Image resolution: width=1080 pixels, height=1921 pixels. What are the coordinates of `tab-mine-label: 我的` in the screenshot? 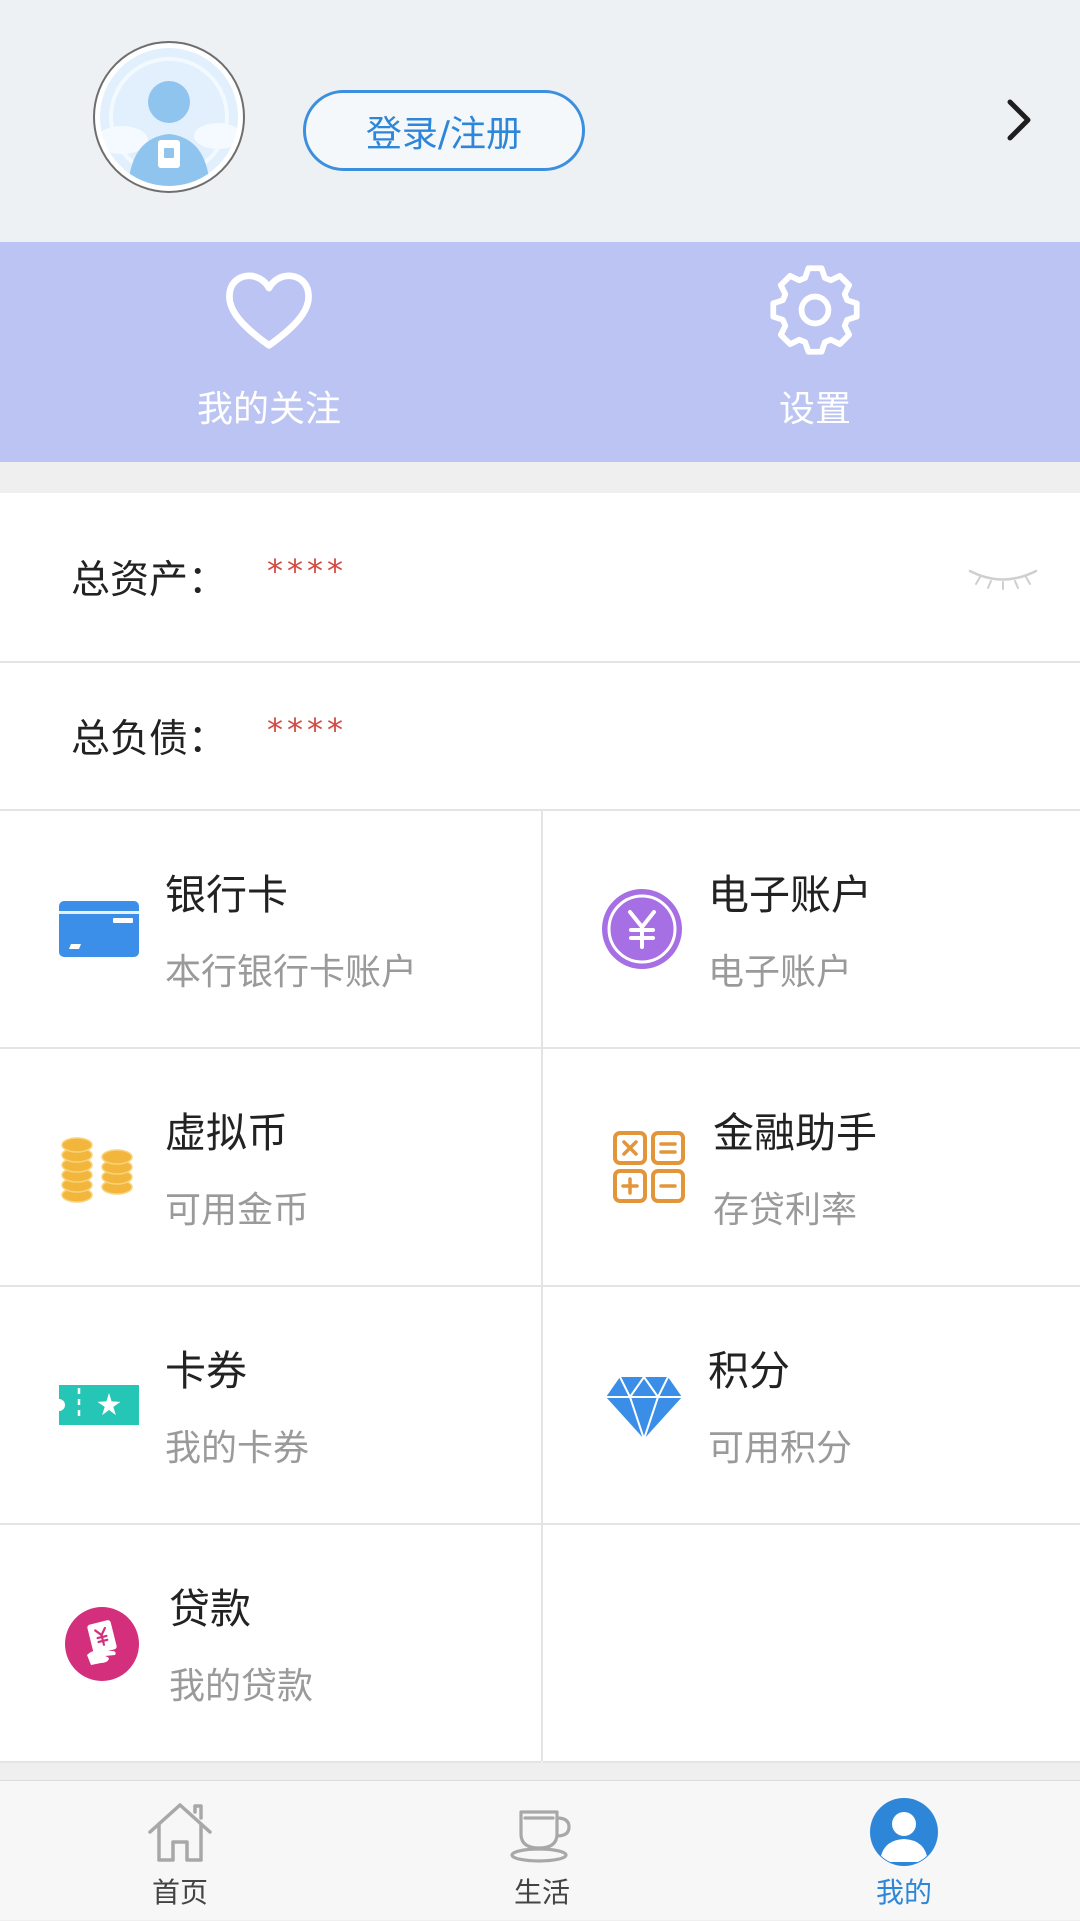 It's located at (903, 1892).